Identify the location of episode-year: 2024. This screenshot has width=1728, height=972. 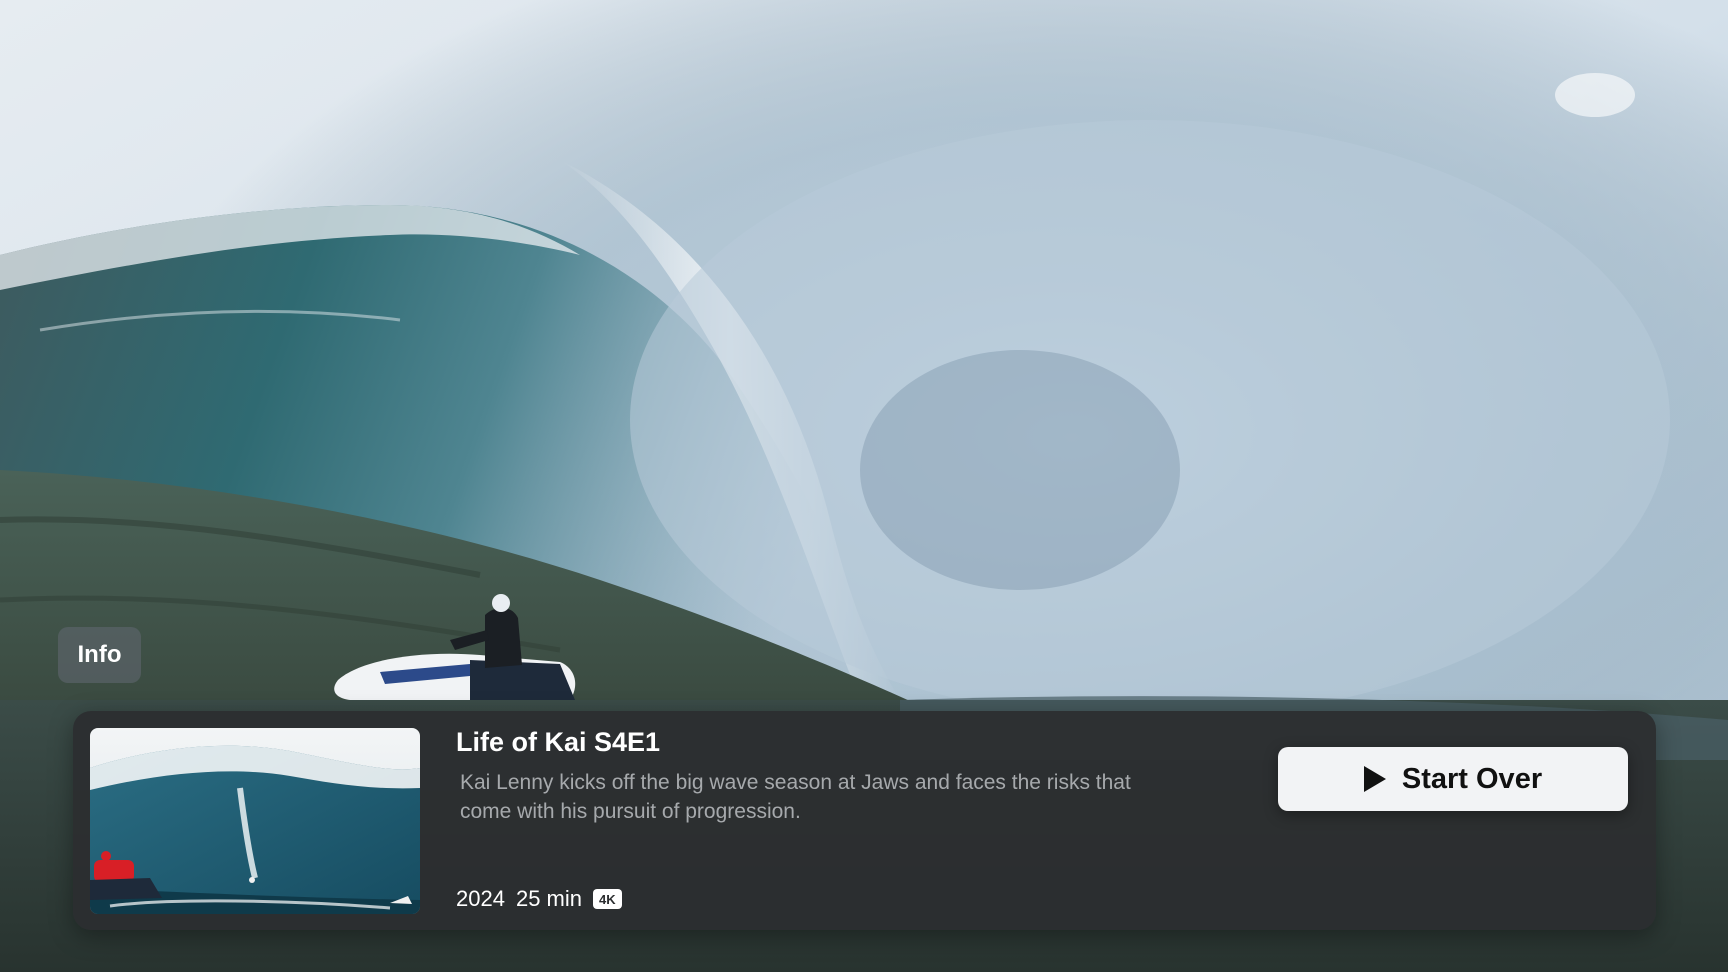
(480, 898).